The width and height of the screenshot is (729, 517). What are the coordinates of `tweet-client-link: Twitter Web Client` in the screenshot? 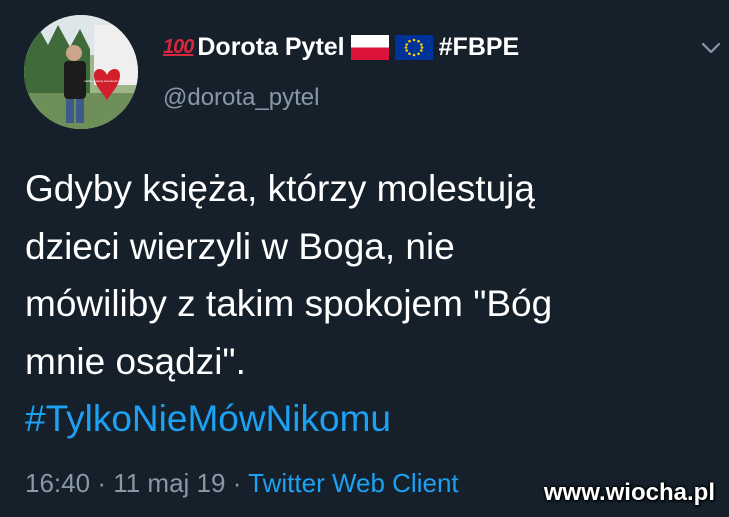 It's located at (353, 483).